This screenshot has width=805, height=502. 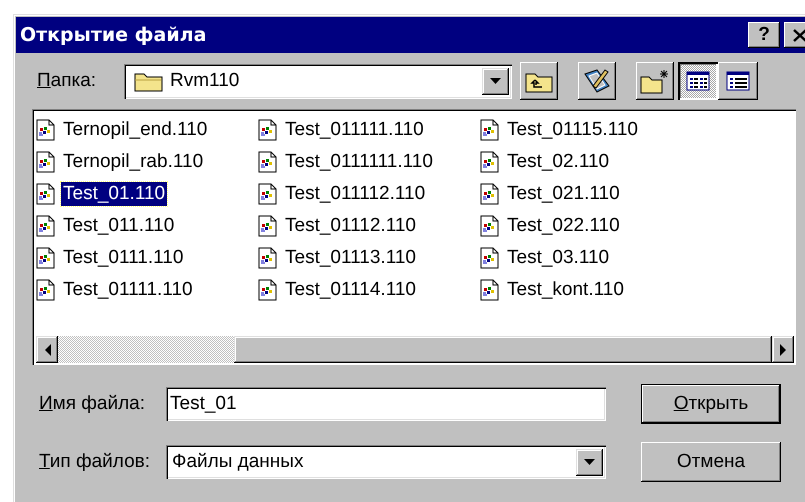 I want to click on close-icon, so click(x=799, y=35).